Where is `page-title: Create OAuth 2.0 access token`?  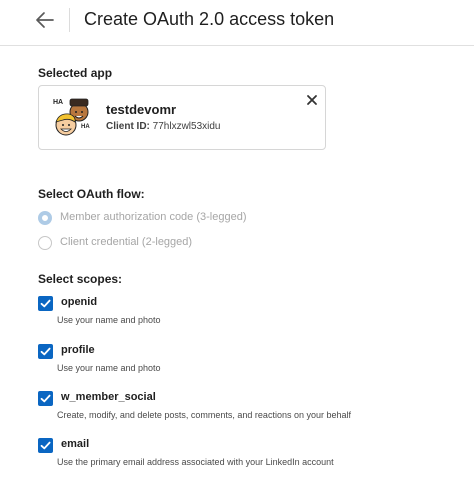 page-title: Create OAuth 2.0 access token is located at coordinates (209, 19).